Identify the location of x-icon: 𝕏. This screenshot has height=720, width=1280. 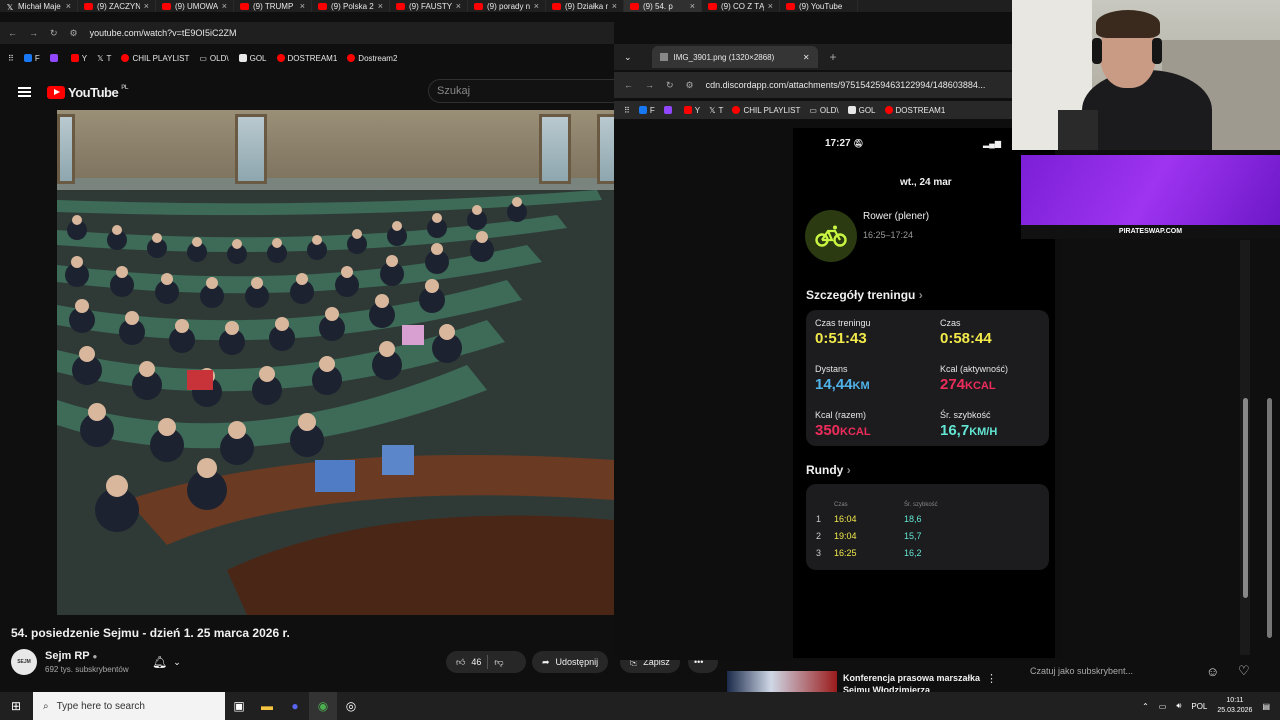
(100, 58).